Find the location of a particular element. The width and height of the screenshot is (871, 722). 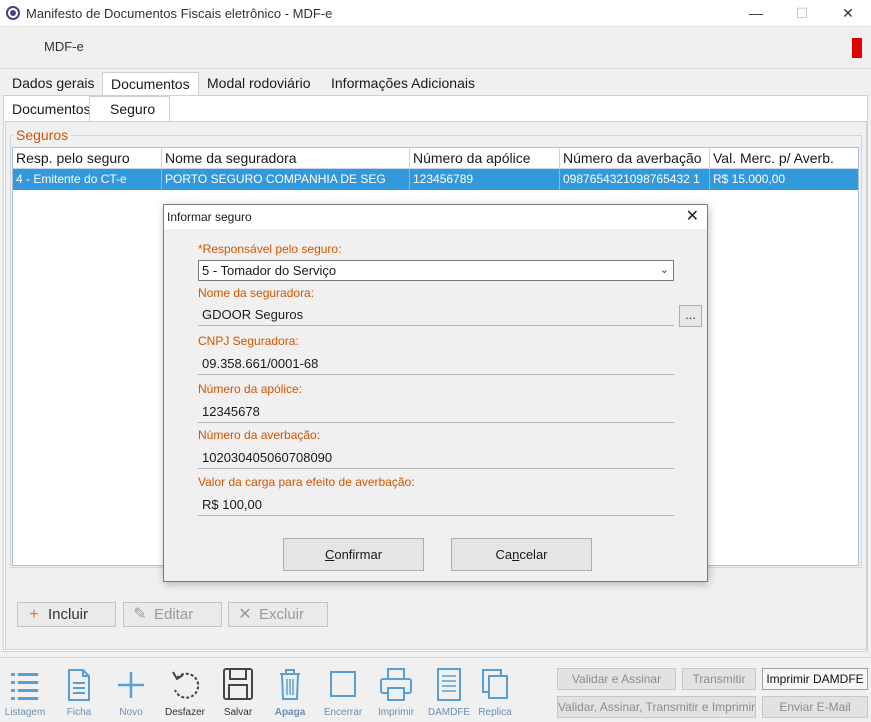

plus-icon: + is located at coordinates (34, 614).